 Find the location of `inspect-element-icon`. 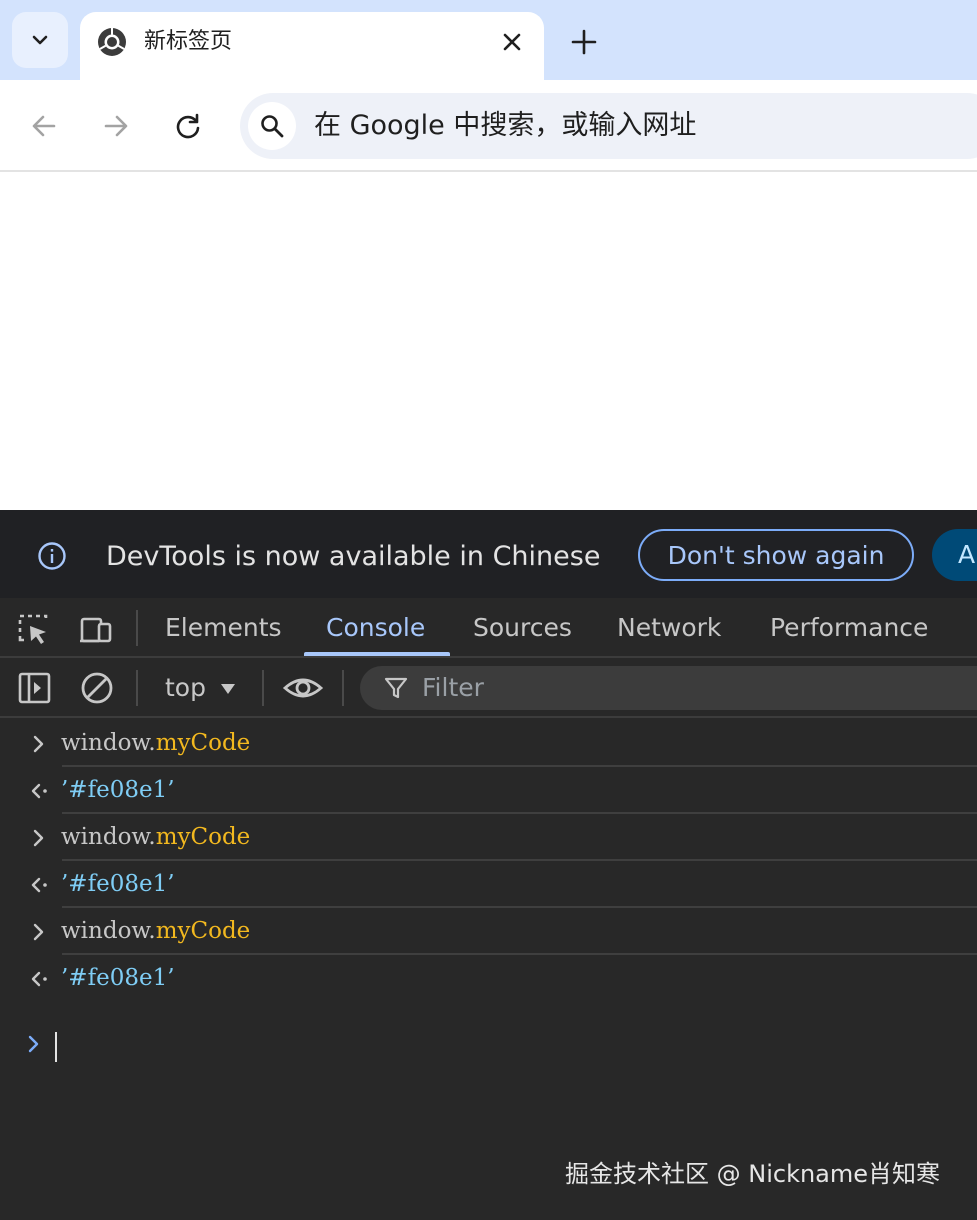

inspect-element-icon is located at coordinates (34, 630).